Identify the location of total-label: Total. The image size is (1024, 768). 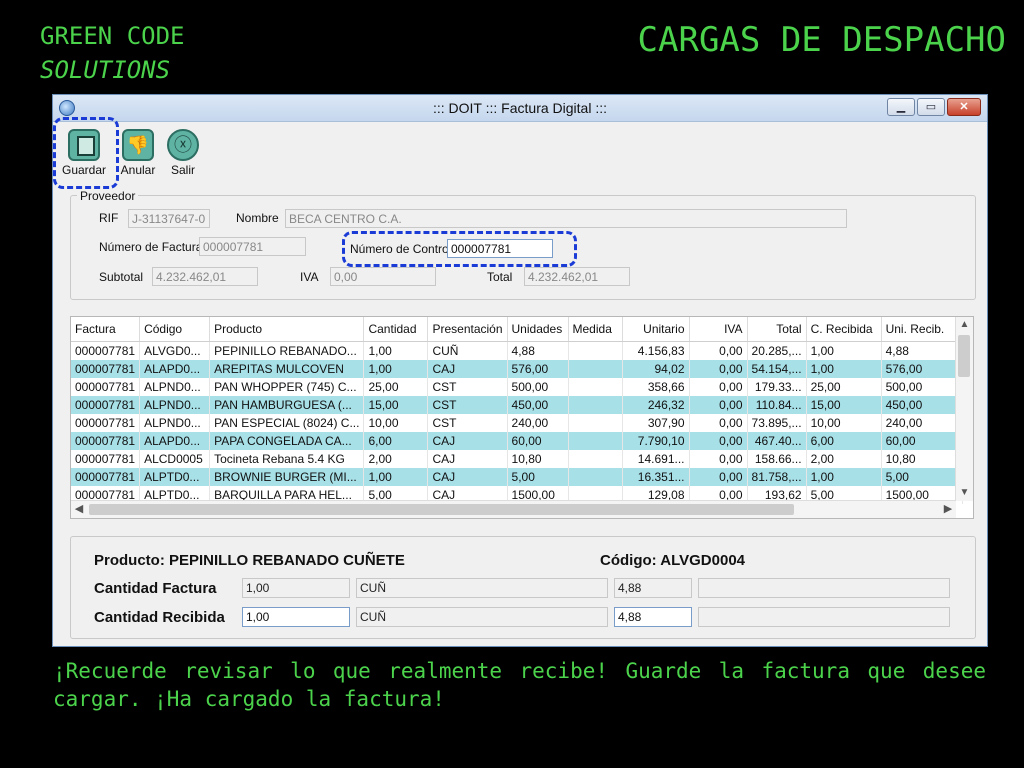
(500, 277).